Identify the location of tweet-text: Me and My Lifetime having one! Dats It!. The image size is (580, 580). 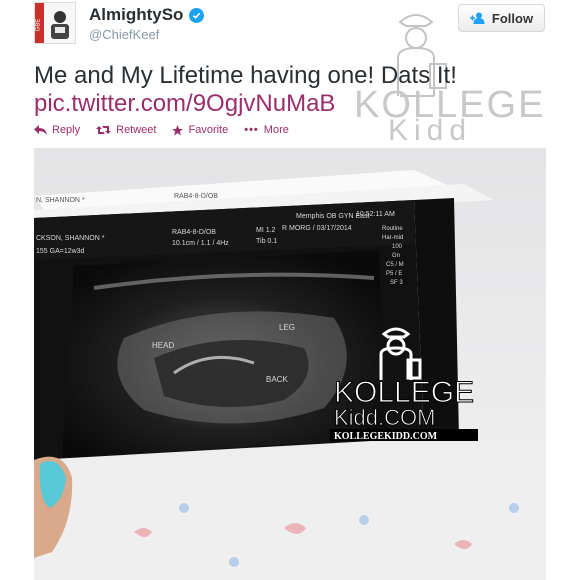
(245, 75).